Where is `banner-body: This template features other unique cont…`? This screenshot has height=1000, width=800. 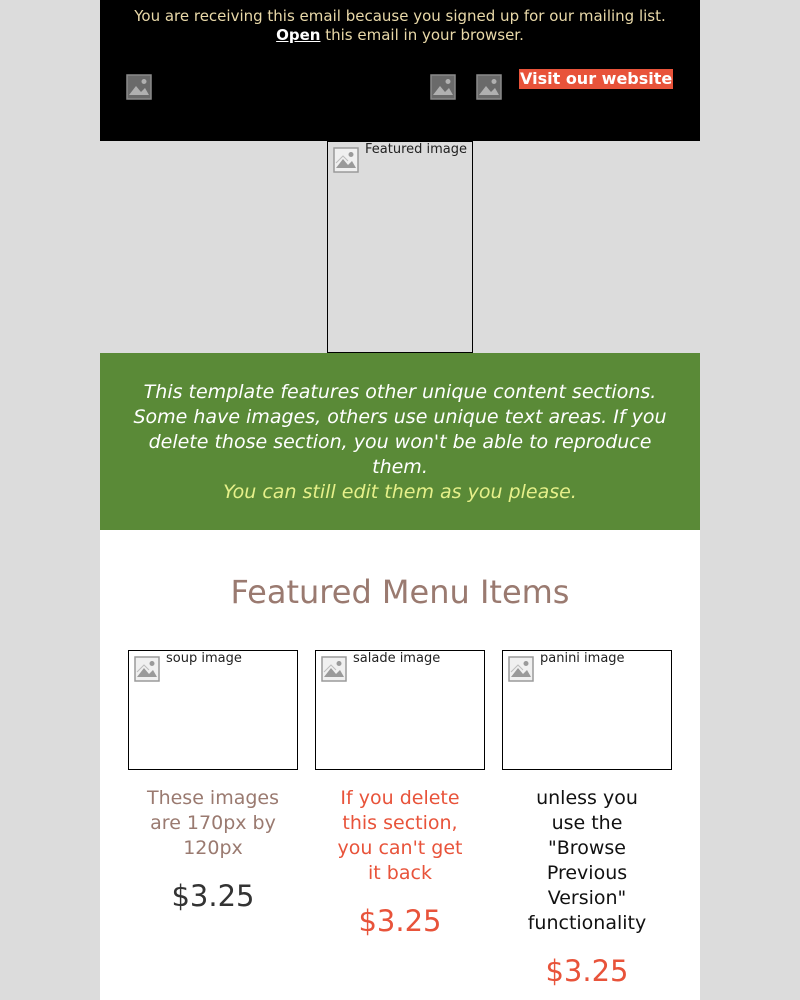
banner-body: This template features other unique cont… is located at coordinates (400, 429).